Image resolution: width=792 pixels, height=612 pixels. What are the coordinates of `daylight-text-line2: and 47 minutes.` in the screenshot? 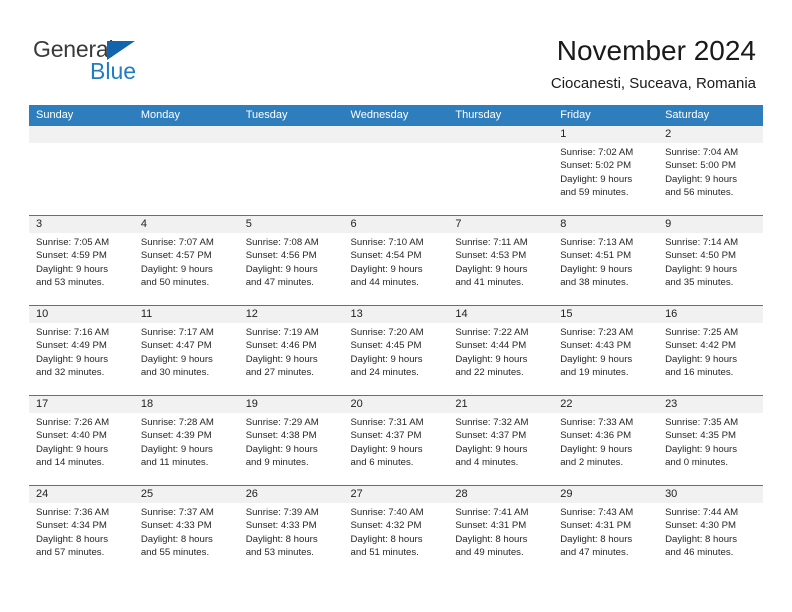 It's located at (594, 553).